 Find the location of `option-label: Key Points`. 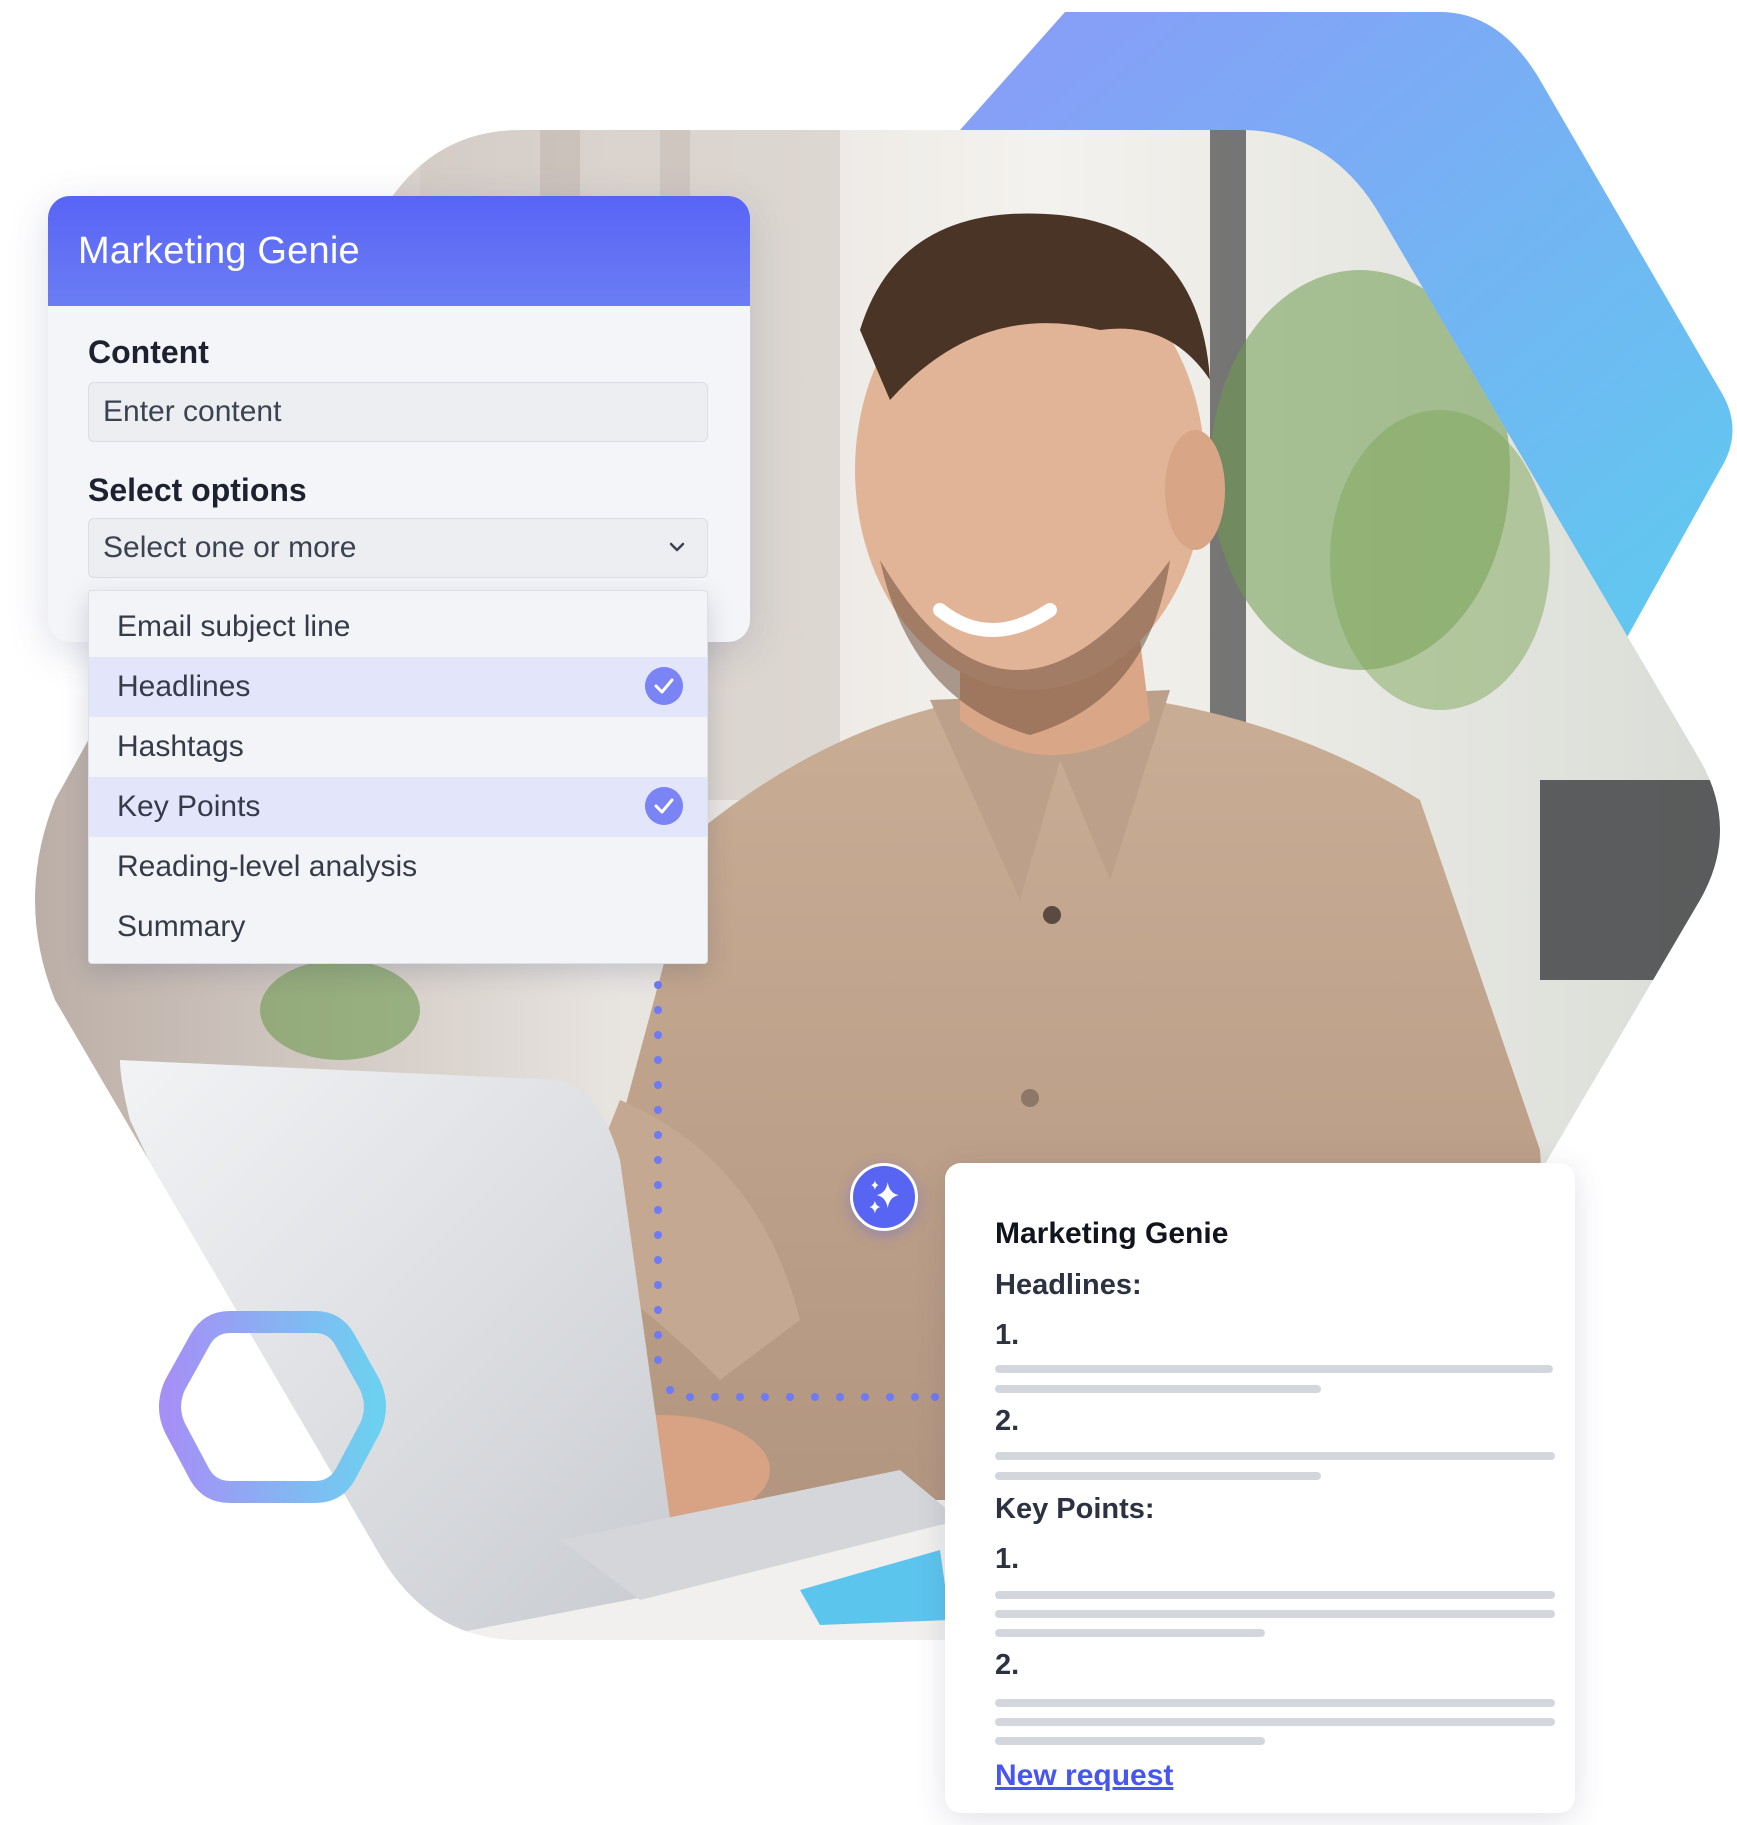

option-label: Key Points is located at coordinates (189, 806).